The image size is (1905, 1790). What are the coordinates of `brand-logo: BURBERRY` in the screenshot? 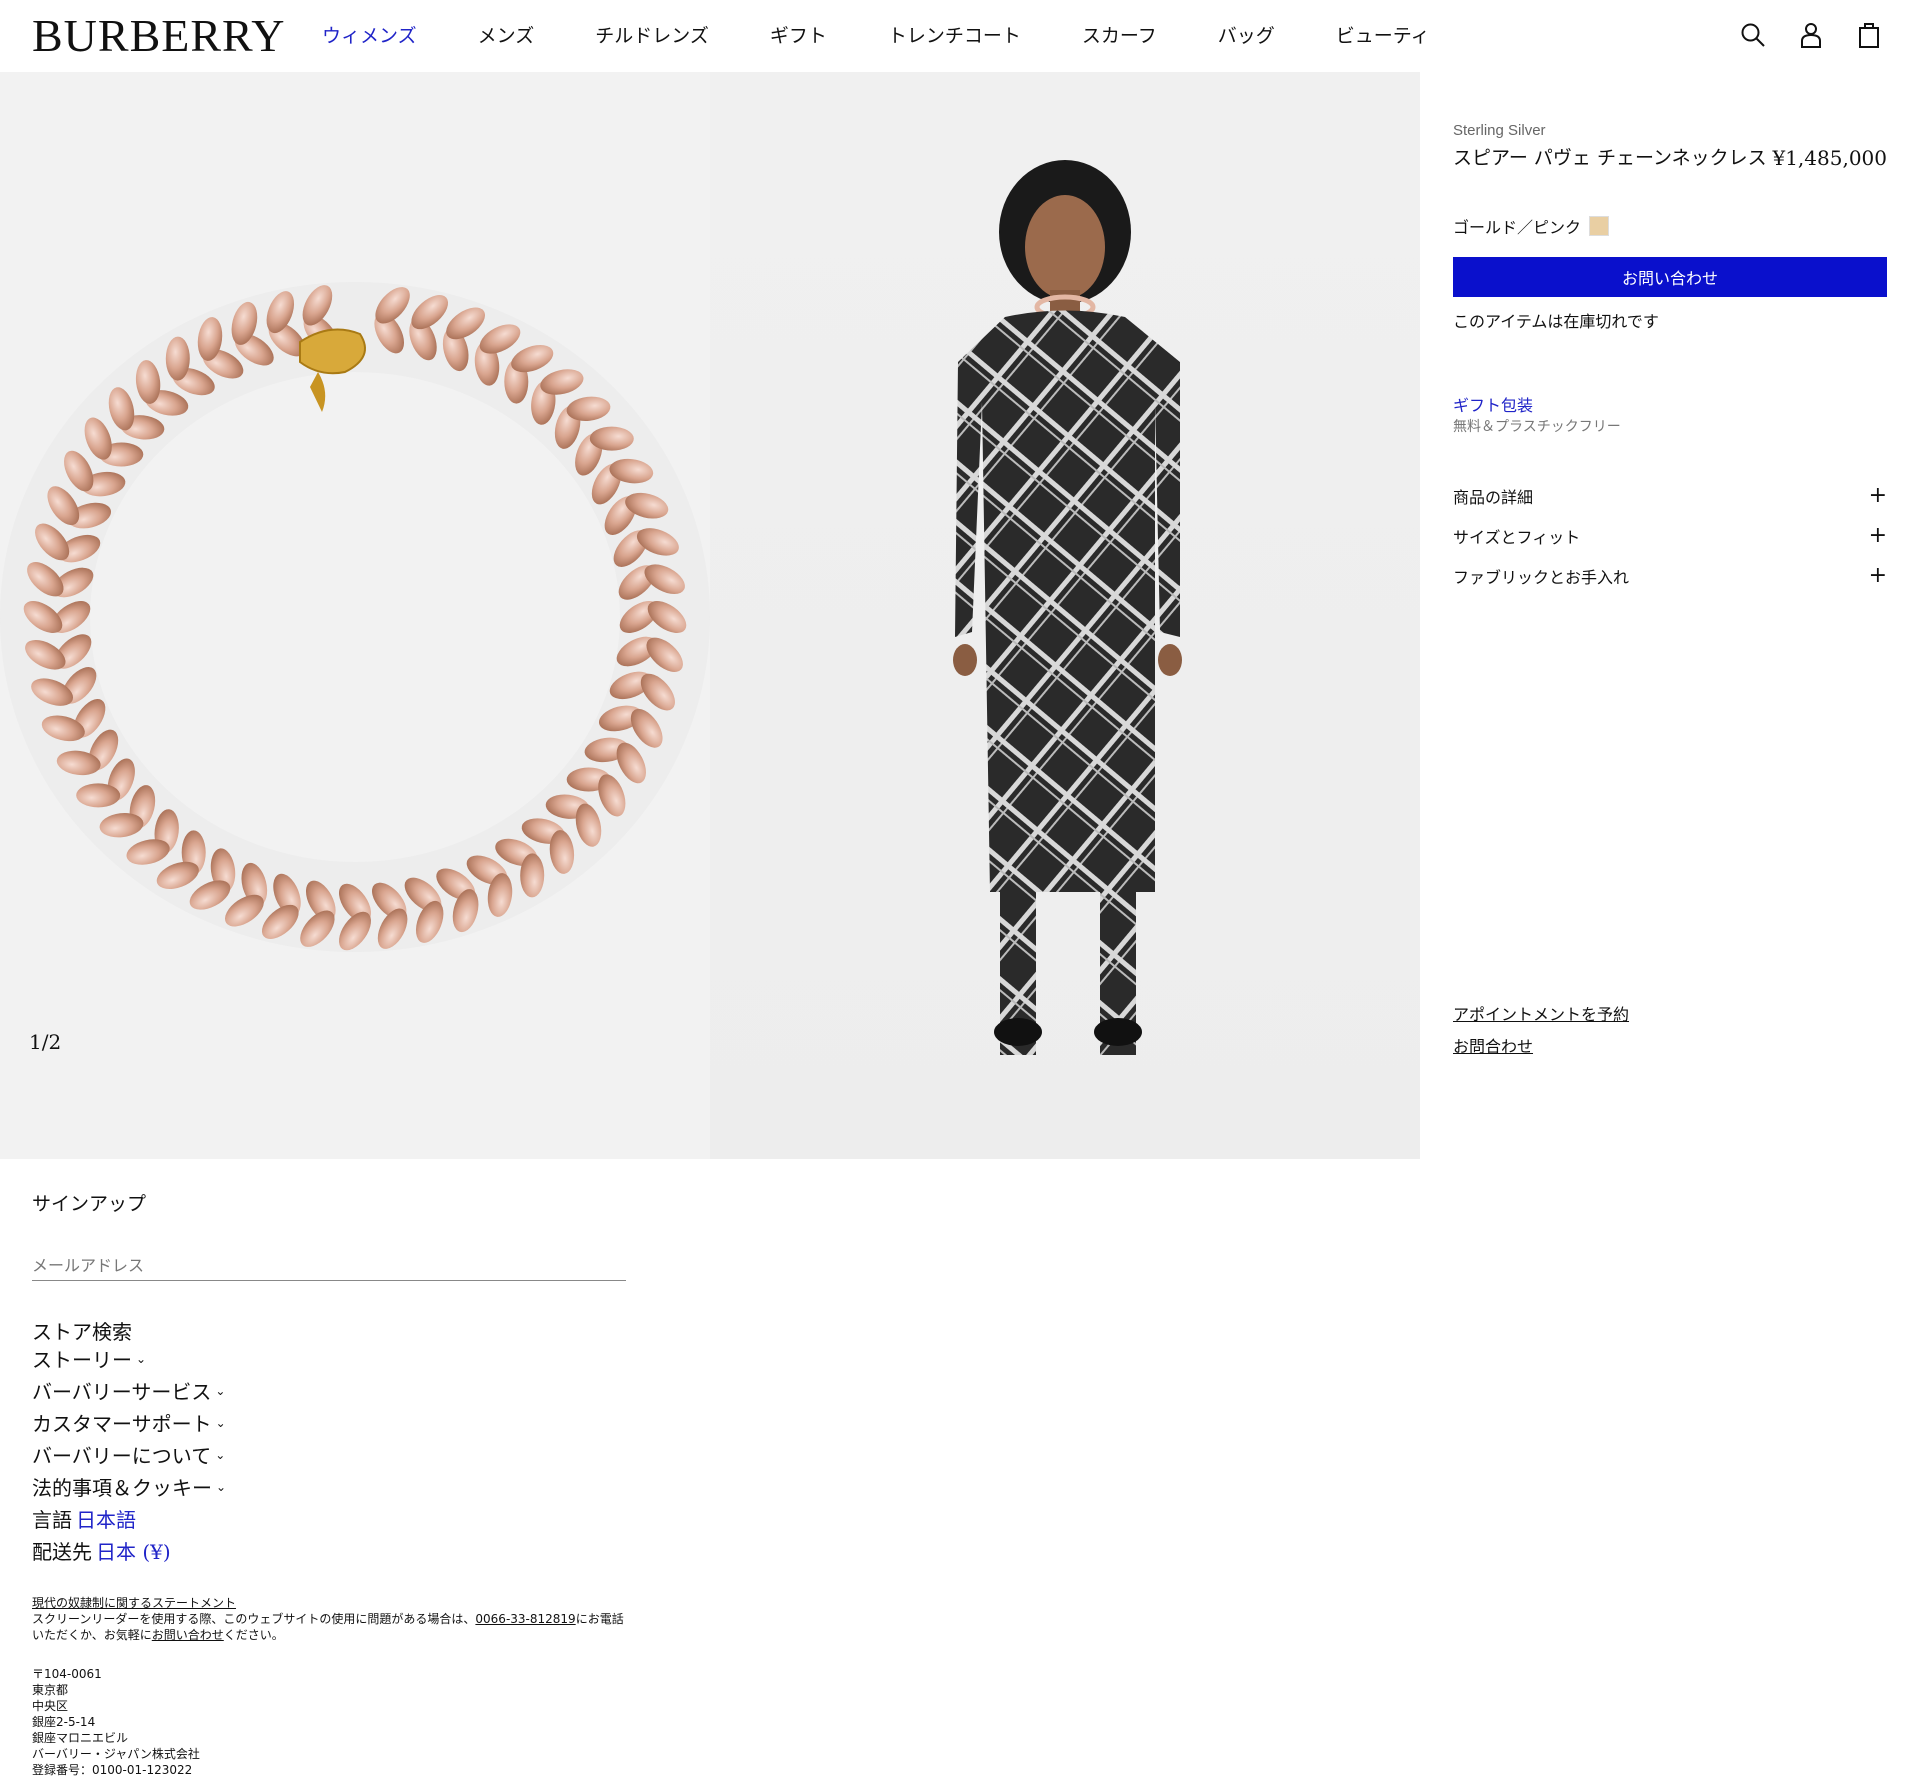 It's located at (158, 36).